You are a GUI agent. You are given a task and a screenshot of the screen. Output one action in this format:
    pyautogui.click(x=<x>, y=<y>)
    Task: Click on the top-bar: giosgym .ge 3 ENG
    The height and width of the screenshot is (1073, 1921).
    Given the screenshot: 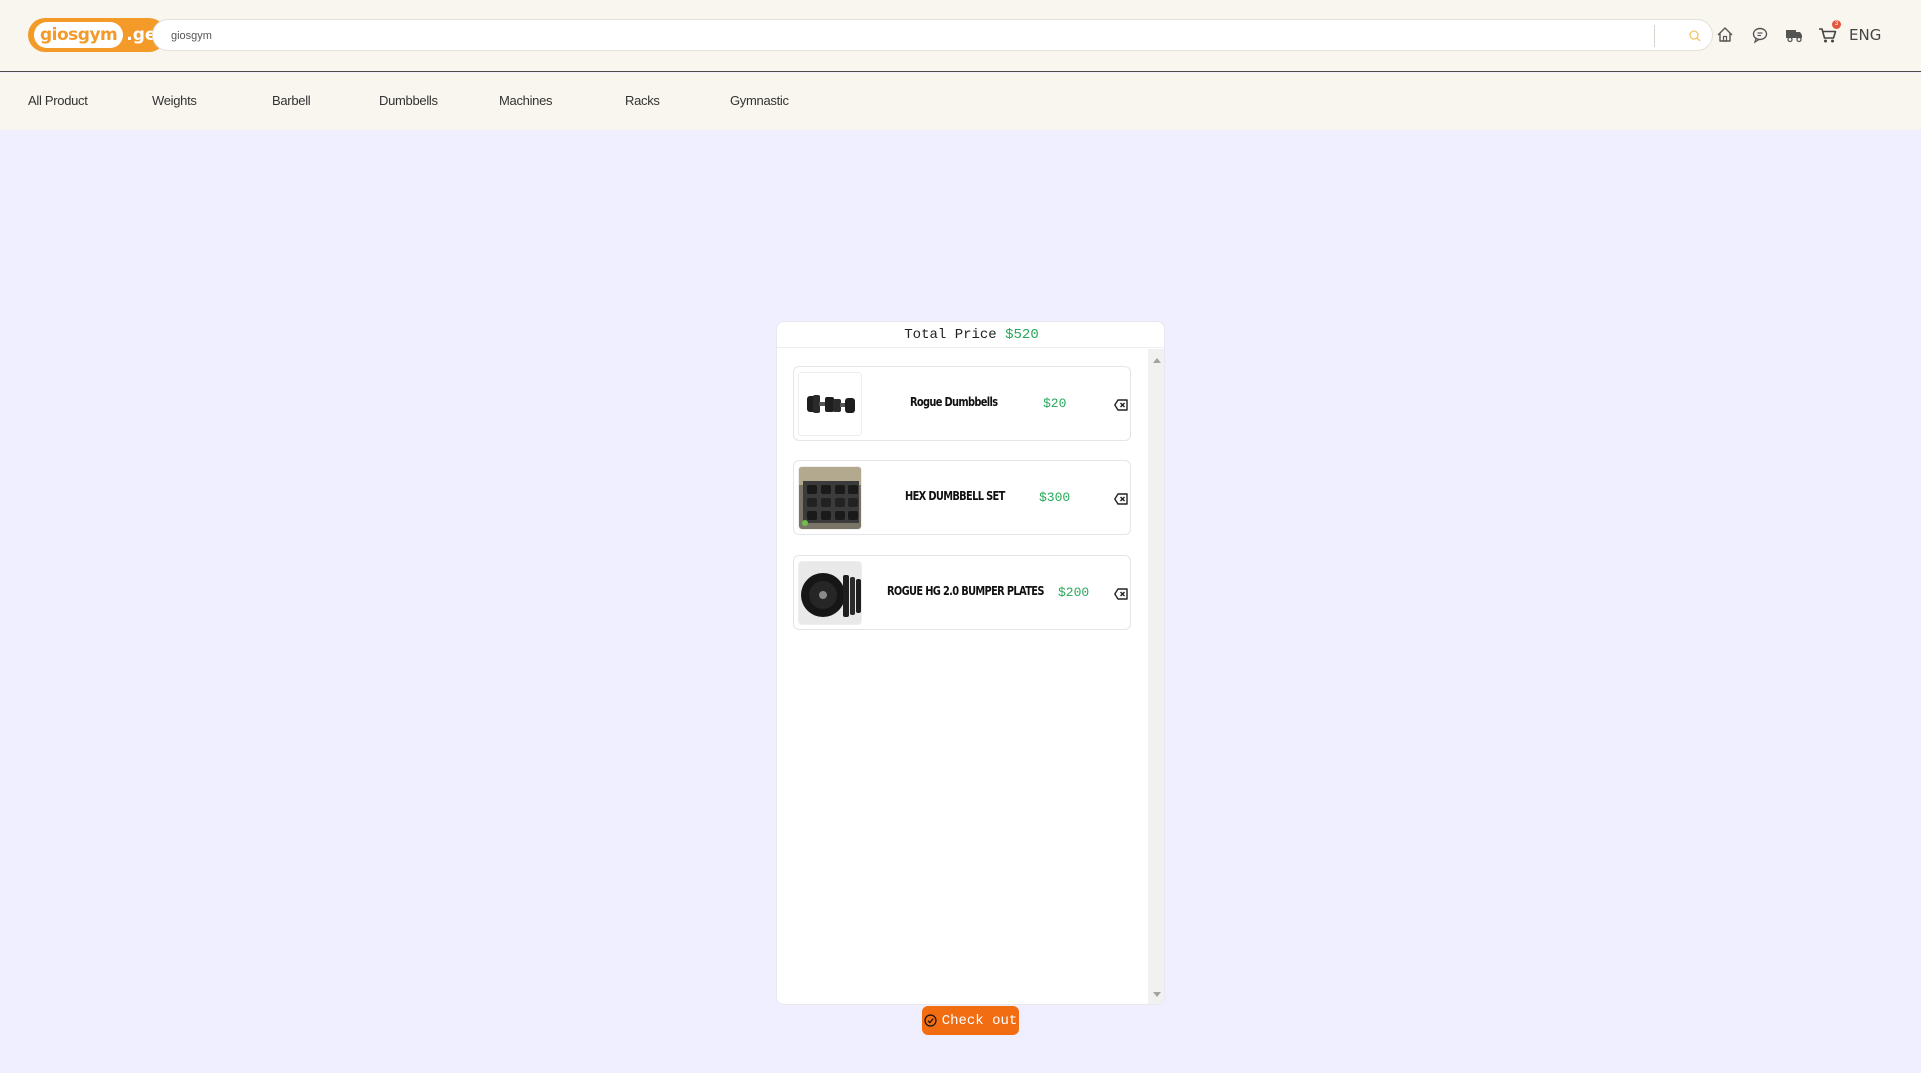 What is the action you would take?
    pyautogui.click(x=960, y=36)
    